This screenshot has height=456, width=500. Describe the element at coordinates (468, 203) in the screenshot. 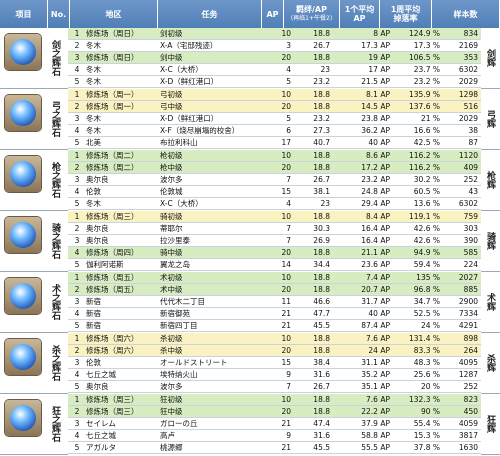

I see `row-samples: 6302` at that location.